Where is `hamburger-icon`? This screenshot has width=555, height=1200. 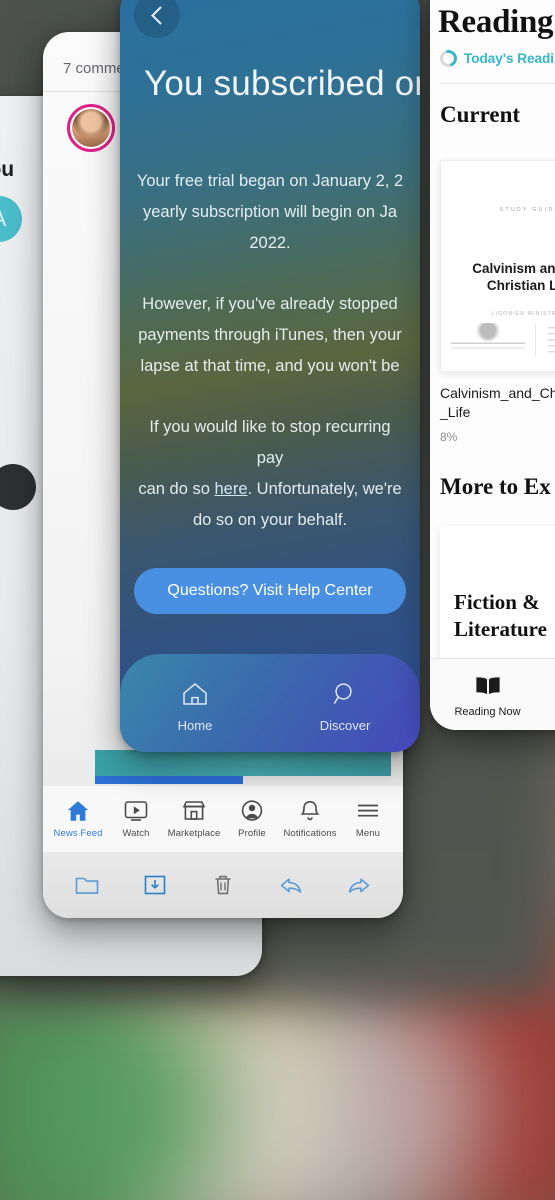 hamburger-icon is located at coordinates (368, 811).